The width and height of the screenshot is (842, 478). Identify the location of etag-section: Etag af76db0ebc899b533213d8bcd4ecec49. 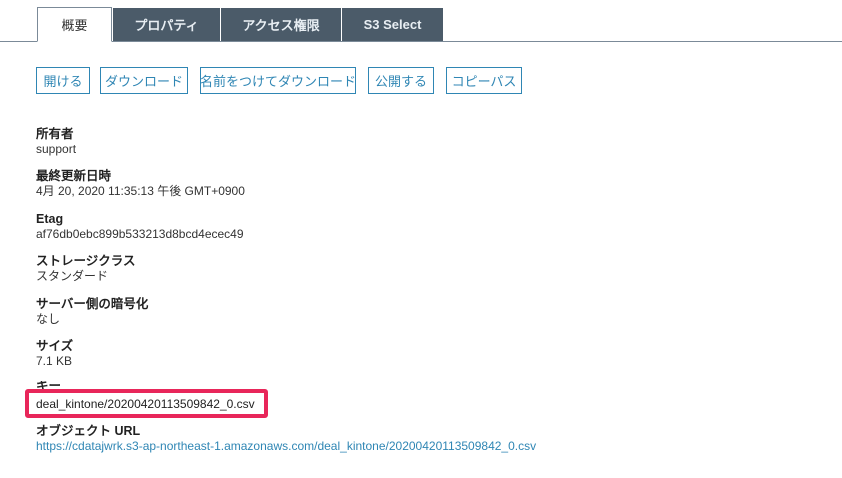
(140, 227).